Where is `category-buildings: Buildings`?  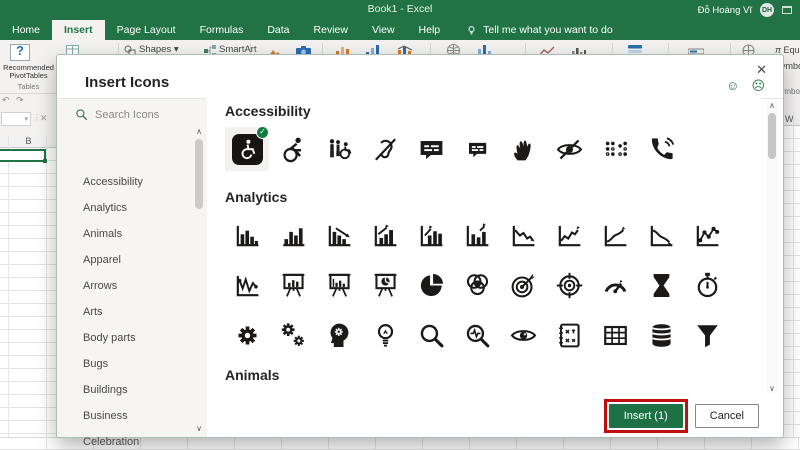 category-buildings: Buildings is located at coordinates (126, 390).